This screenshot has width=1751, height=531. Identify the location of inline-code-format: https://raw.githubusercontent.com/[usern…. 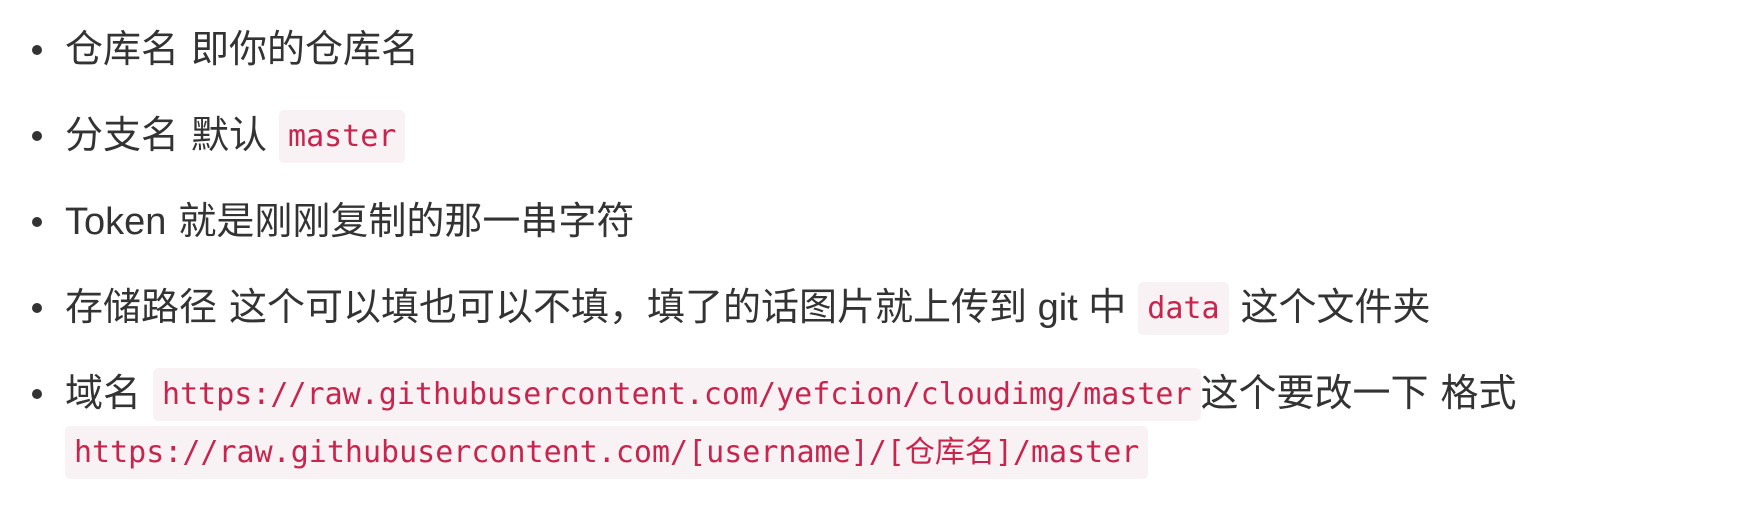
(607, 452).